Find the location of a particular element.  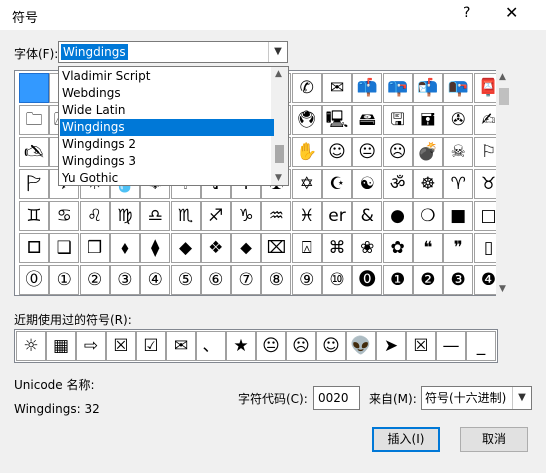

symbol-cell: ❍ is located at coordinates (427, 216).